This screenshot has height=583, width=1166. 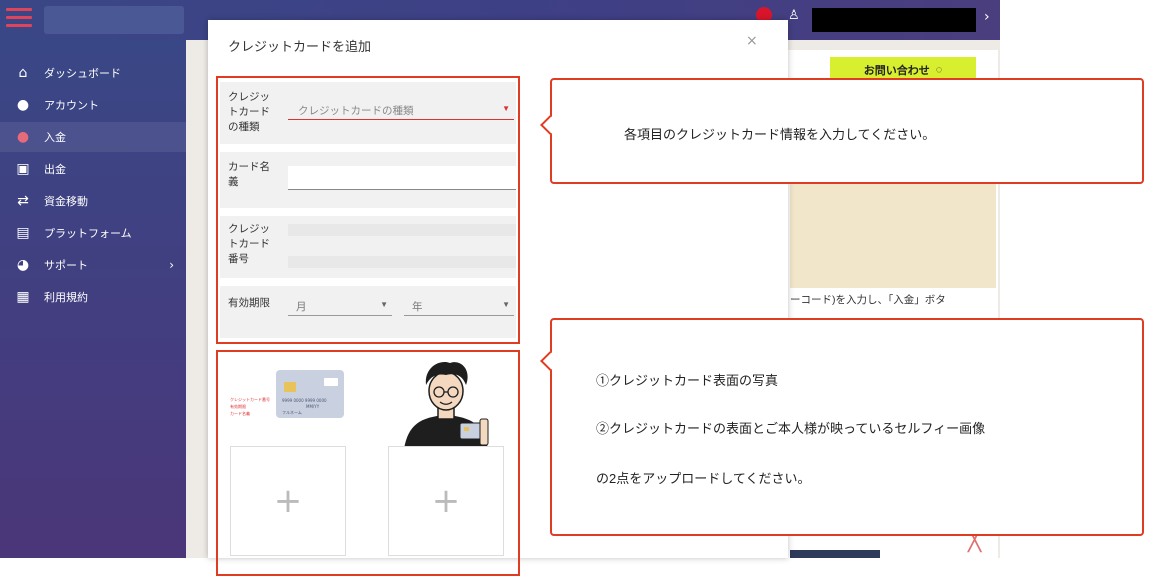 What do you see at coordinates (23, 265) in the screenshot?
I see `support-icon: ◕` at bounding box center [23, 265].